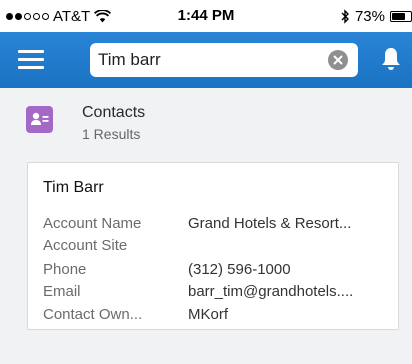 This screenshot has width=412, height=364. I want to click on search-input, so click(204, 60).